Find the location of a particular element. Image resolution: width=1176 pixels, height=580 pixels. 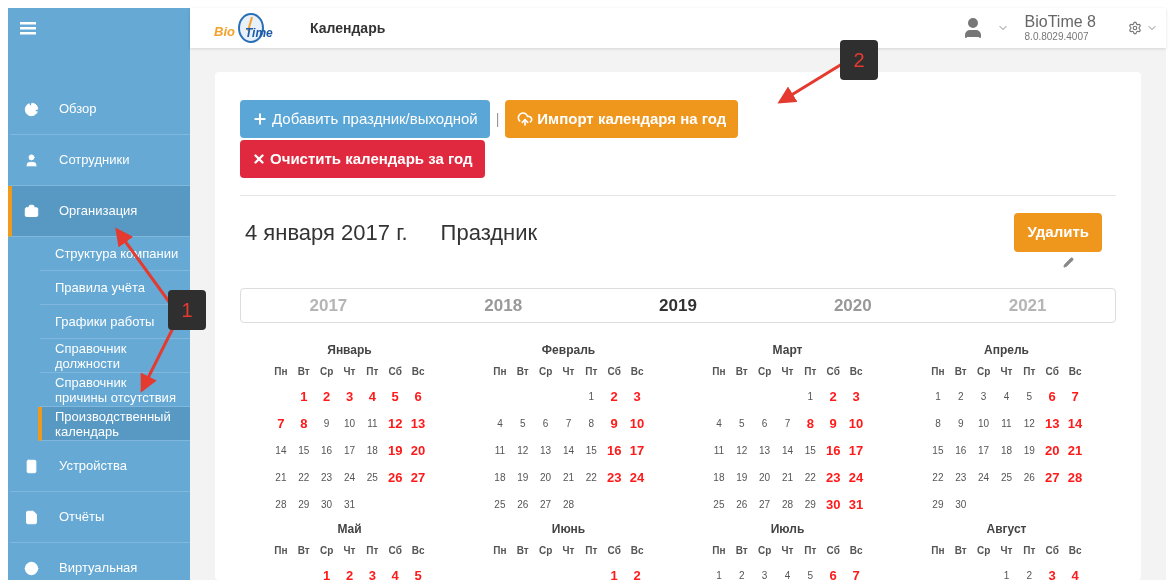

year-tab: 2019 is located at coordinates (678, 305).